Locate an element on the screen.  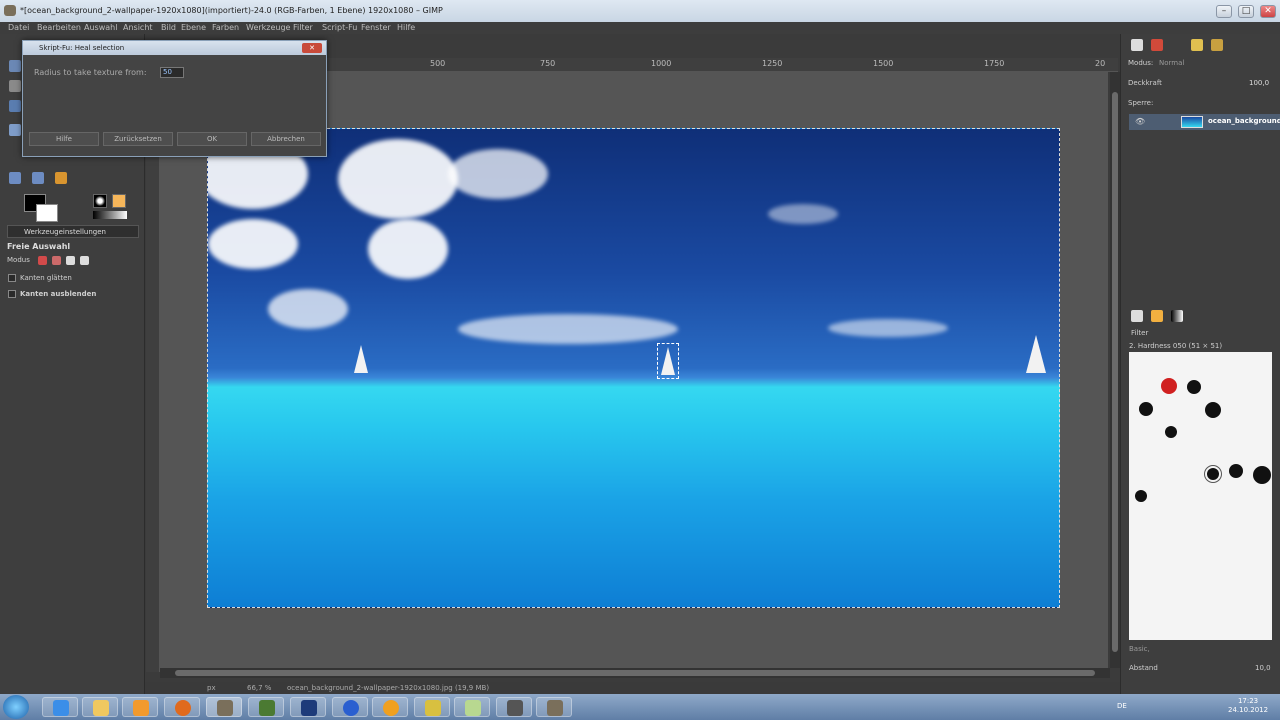
menu-bearbeiten: Bearbeiten is located at coordinates (59, 27).